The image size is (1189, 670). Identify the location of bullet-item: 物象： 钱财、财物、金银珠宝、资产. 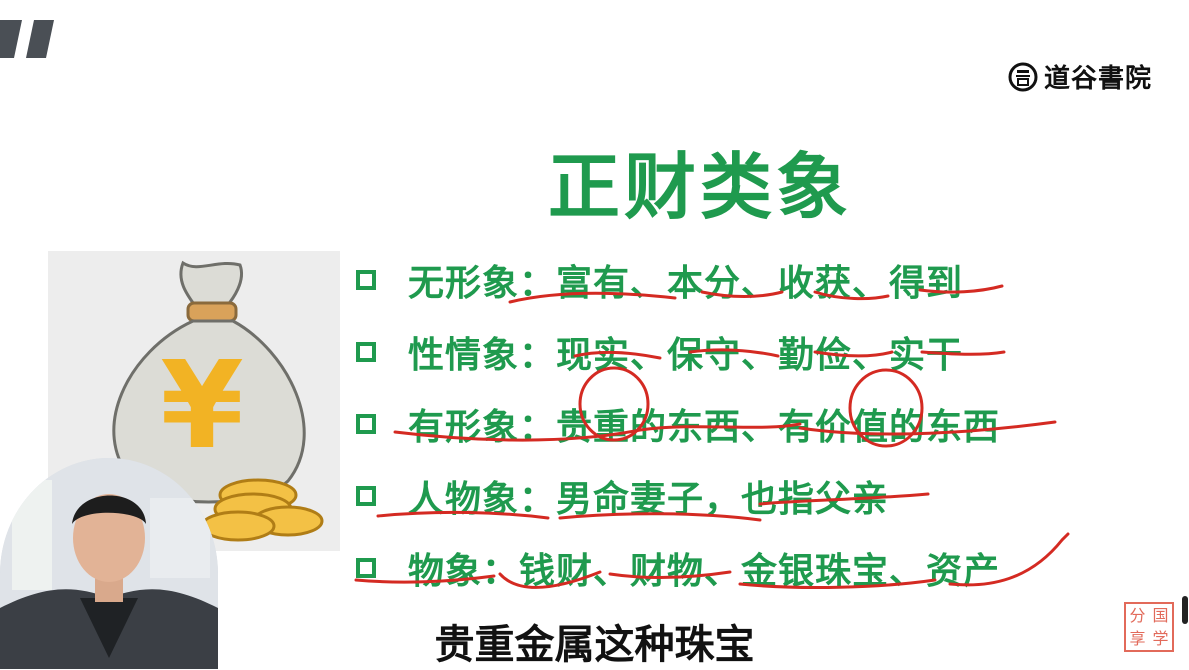
(716, 568).